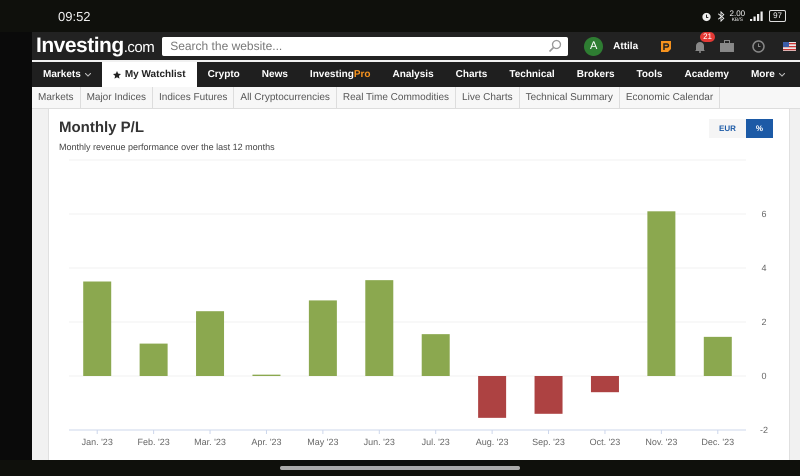  What do you see at coordinates (471, 74) in the screenshot?
I see `nav-tab: Charts` at bounding box center [471, 74].